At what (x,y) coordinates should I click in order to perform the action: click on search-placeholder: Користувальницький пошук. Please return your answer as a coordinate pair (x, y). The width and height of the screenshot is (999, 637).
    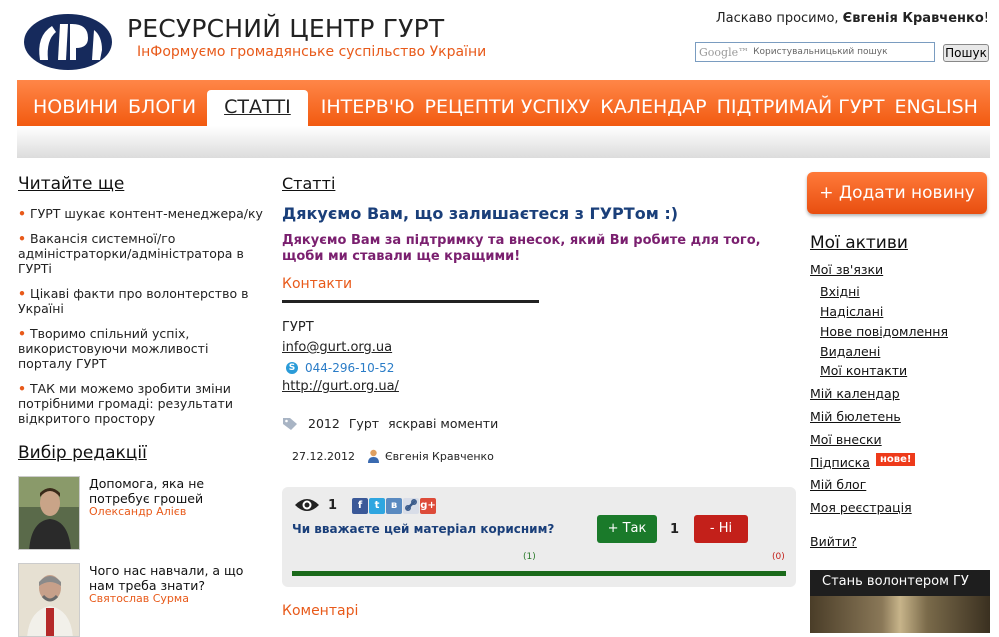
    Looking at the image, I should click on (820, 52).